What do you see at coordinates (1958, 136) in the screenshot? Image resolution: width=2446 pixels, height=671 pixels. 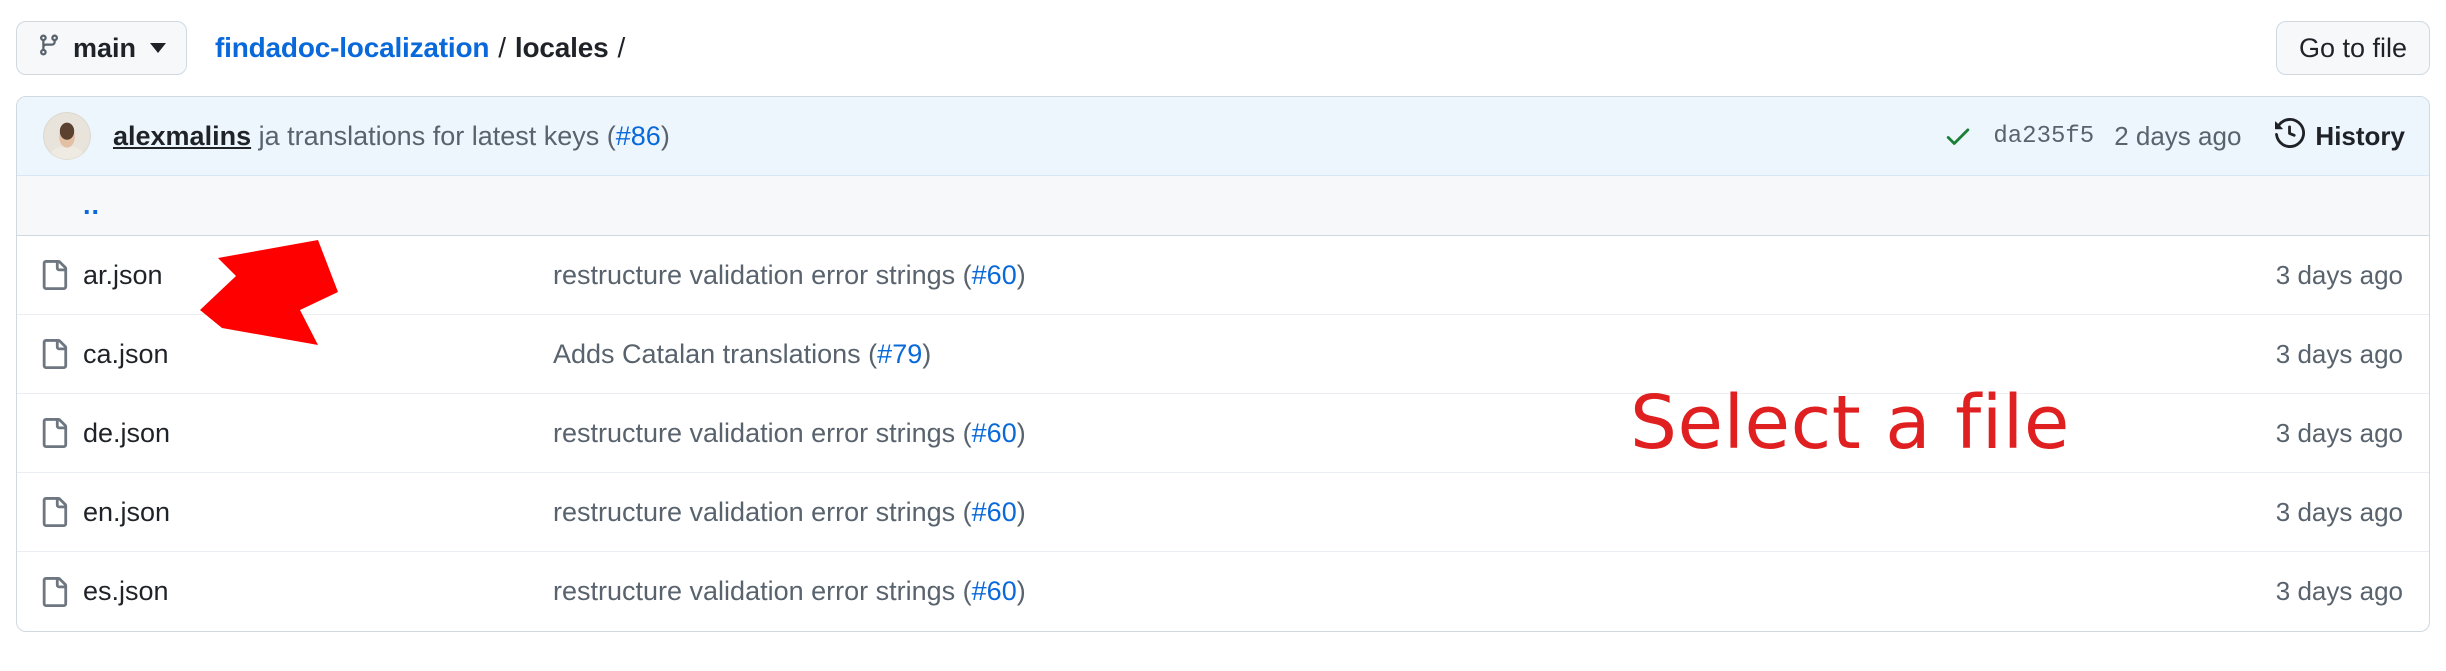 I see `check-icon` at bounding box center [1958, 136].